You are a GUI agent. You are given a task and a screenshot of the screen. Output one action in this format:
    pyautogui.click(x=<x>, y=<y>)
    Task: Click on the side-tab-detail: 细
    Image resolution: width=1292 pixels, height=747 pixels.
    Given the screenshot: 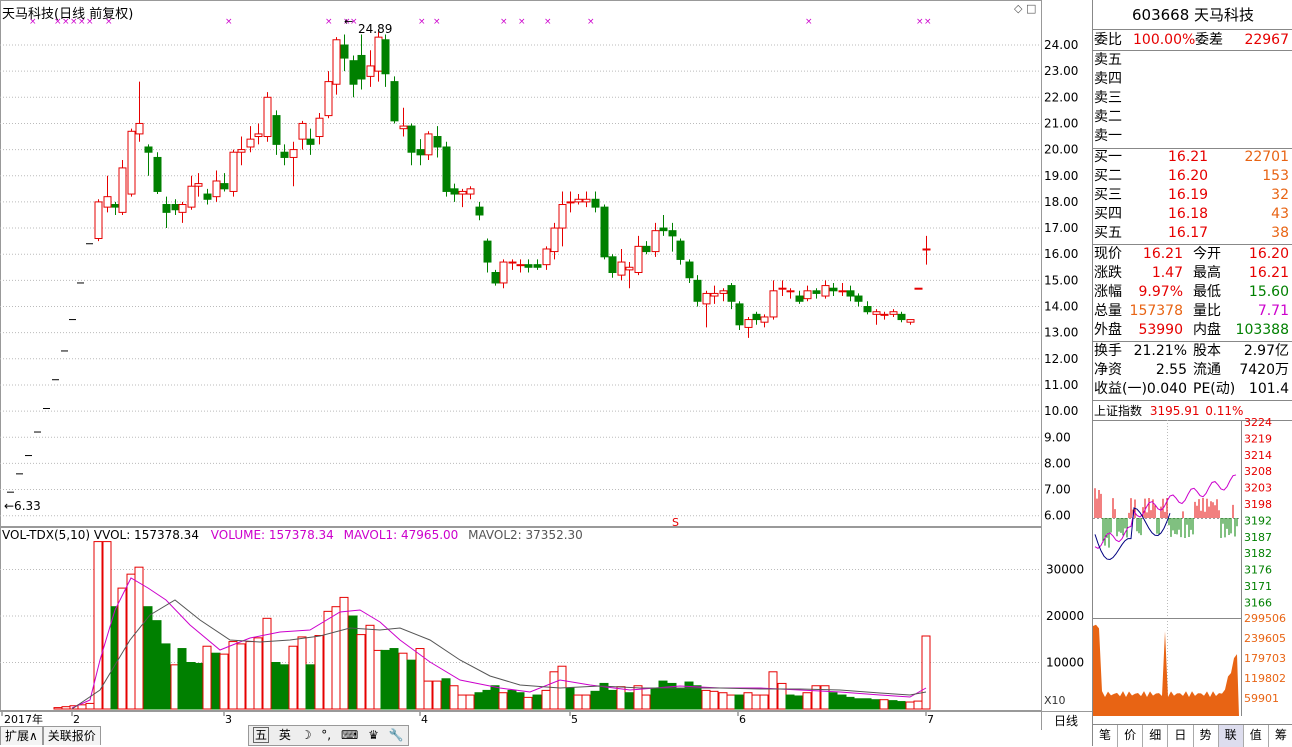 What is the action you would take?
    pyautogui.click(x=1156, y=736)
    